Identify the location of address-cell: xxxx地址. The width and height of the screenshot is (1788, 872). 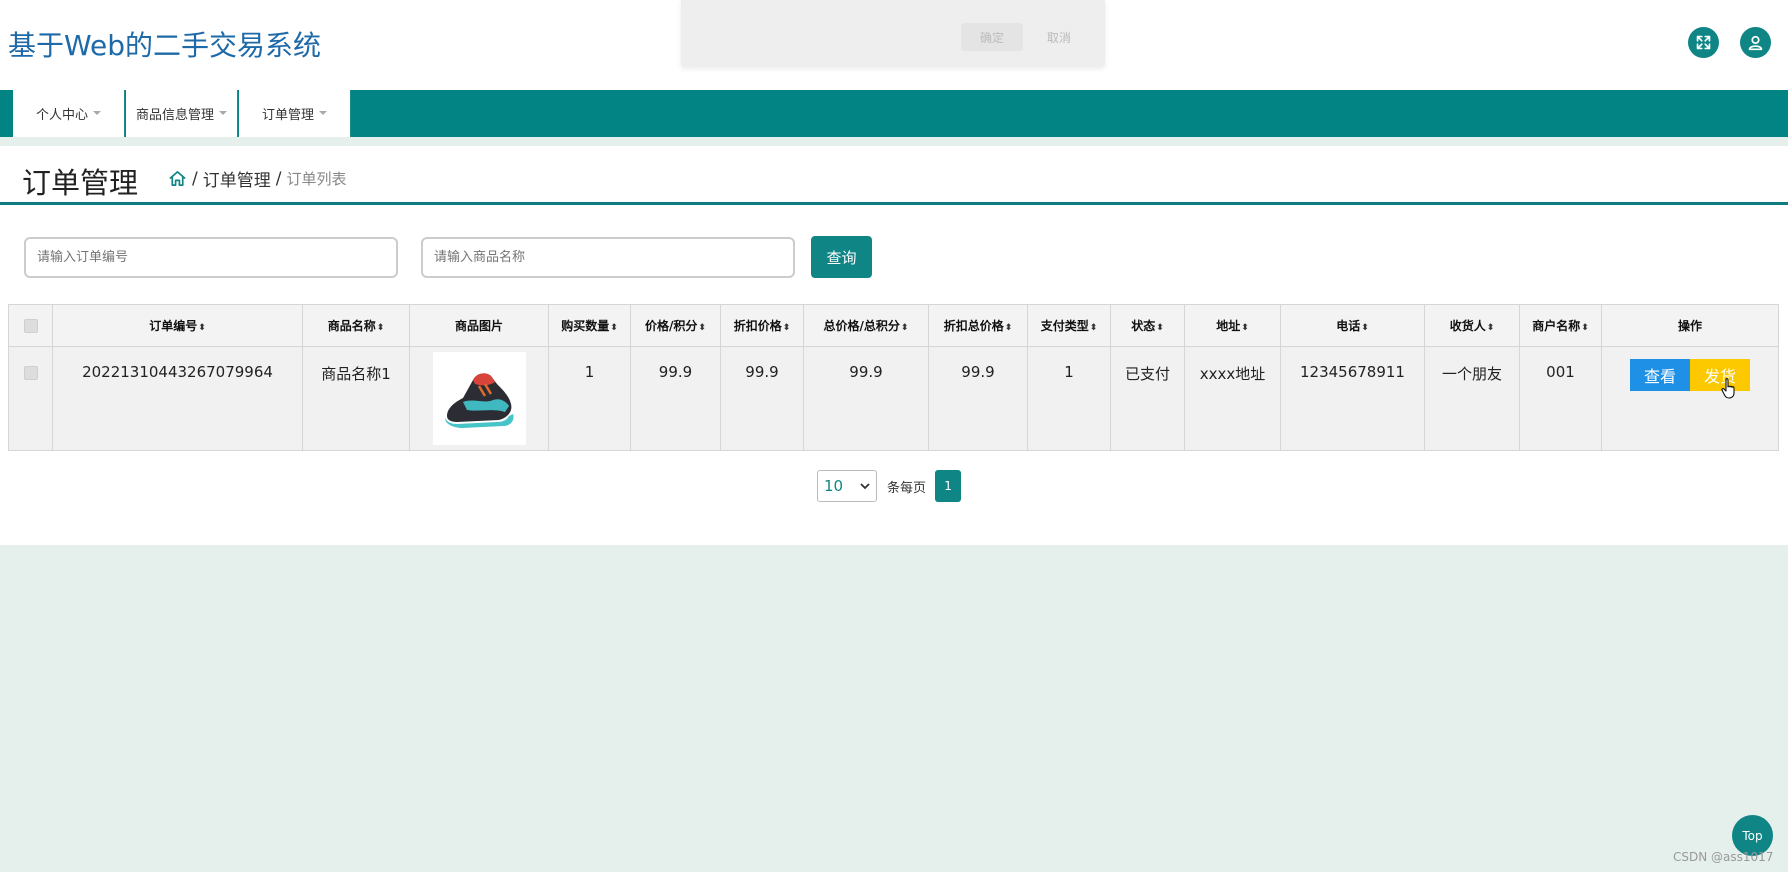
(1232, 398).